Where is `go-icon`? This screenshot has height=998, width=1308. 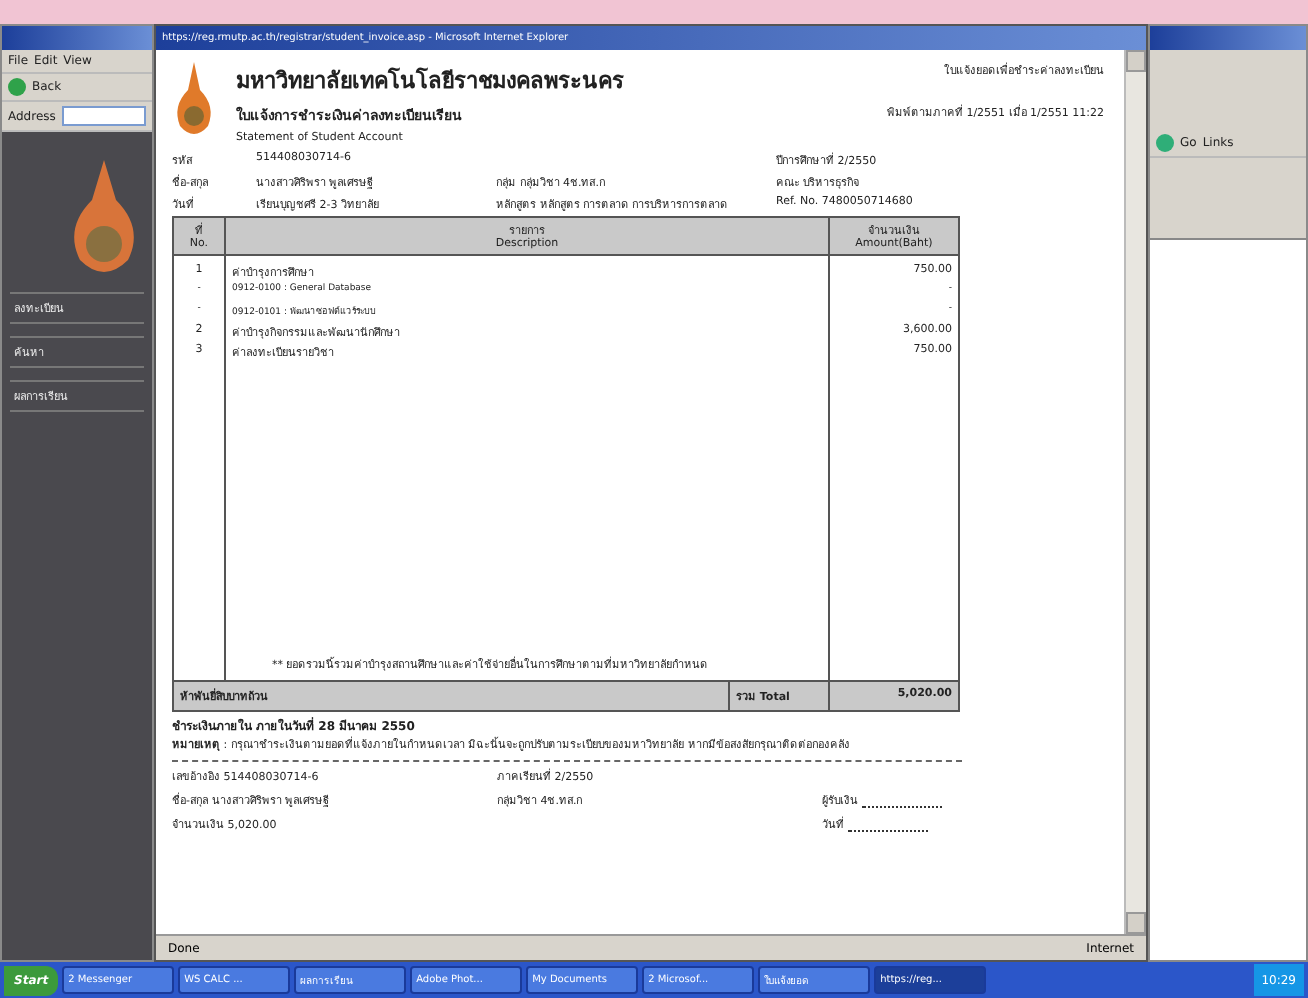
go-icon is located at coordinates (1165, 143).